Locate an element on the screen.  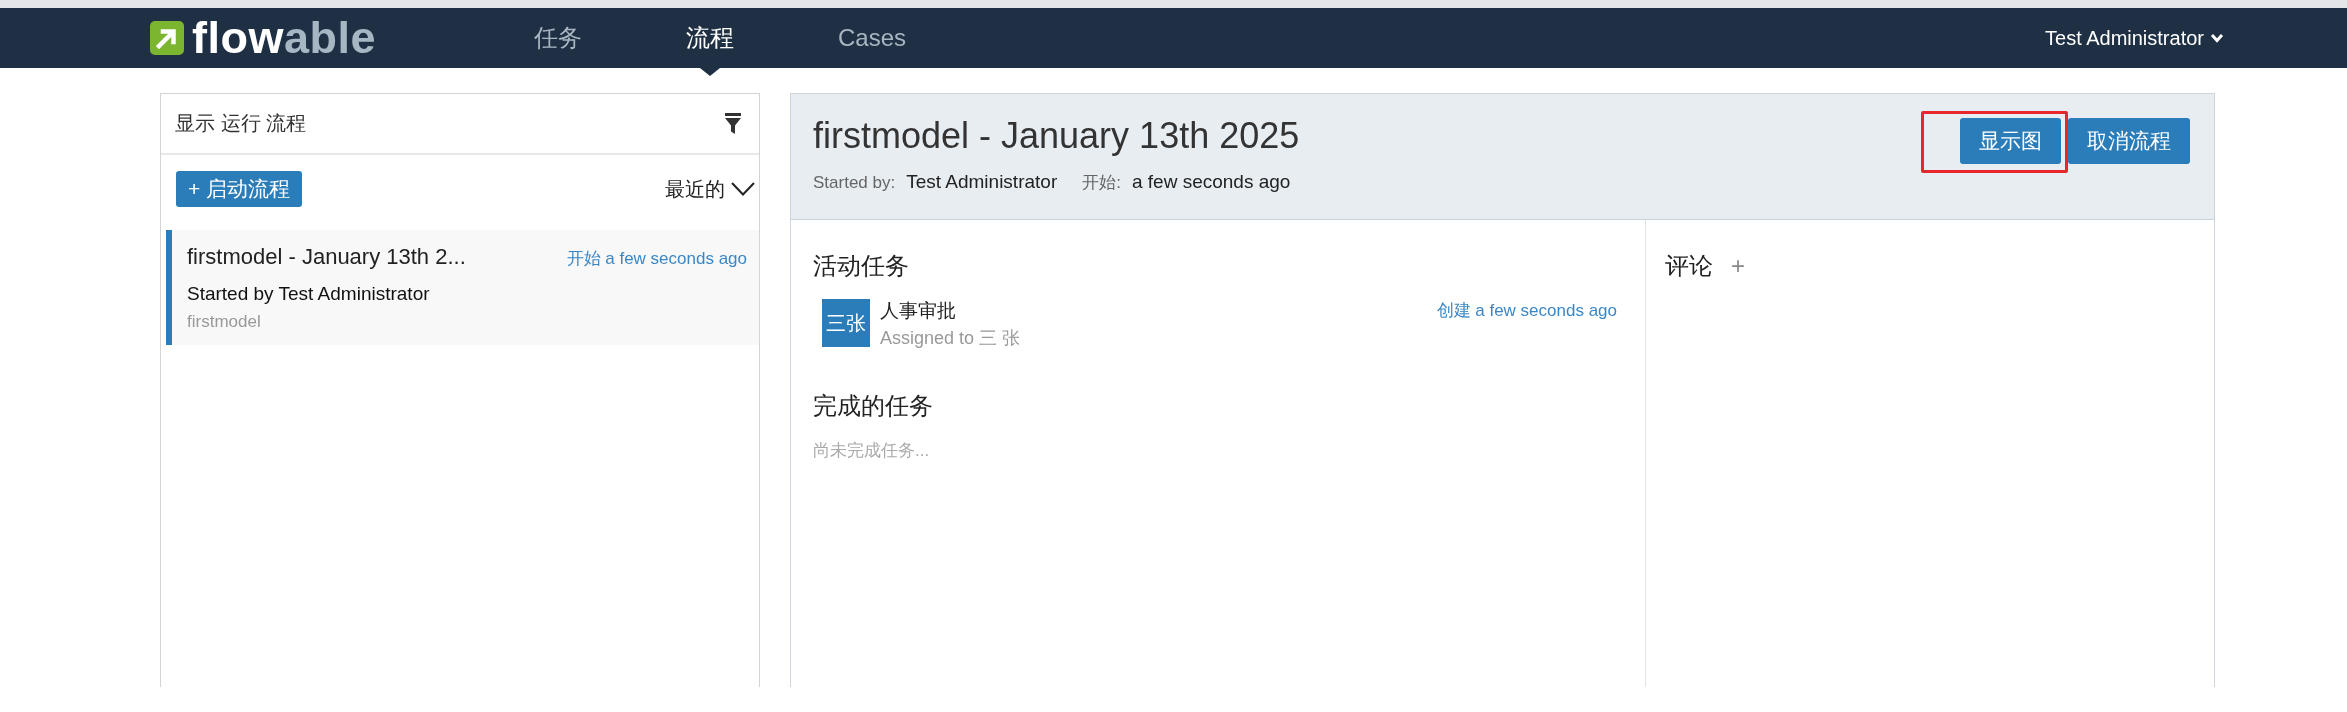
section-heading: 活动任务 is located at coordinates (861, 266).